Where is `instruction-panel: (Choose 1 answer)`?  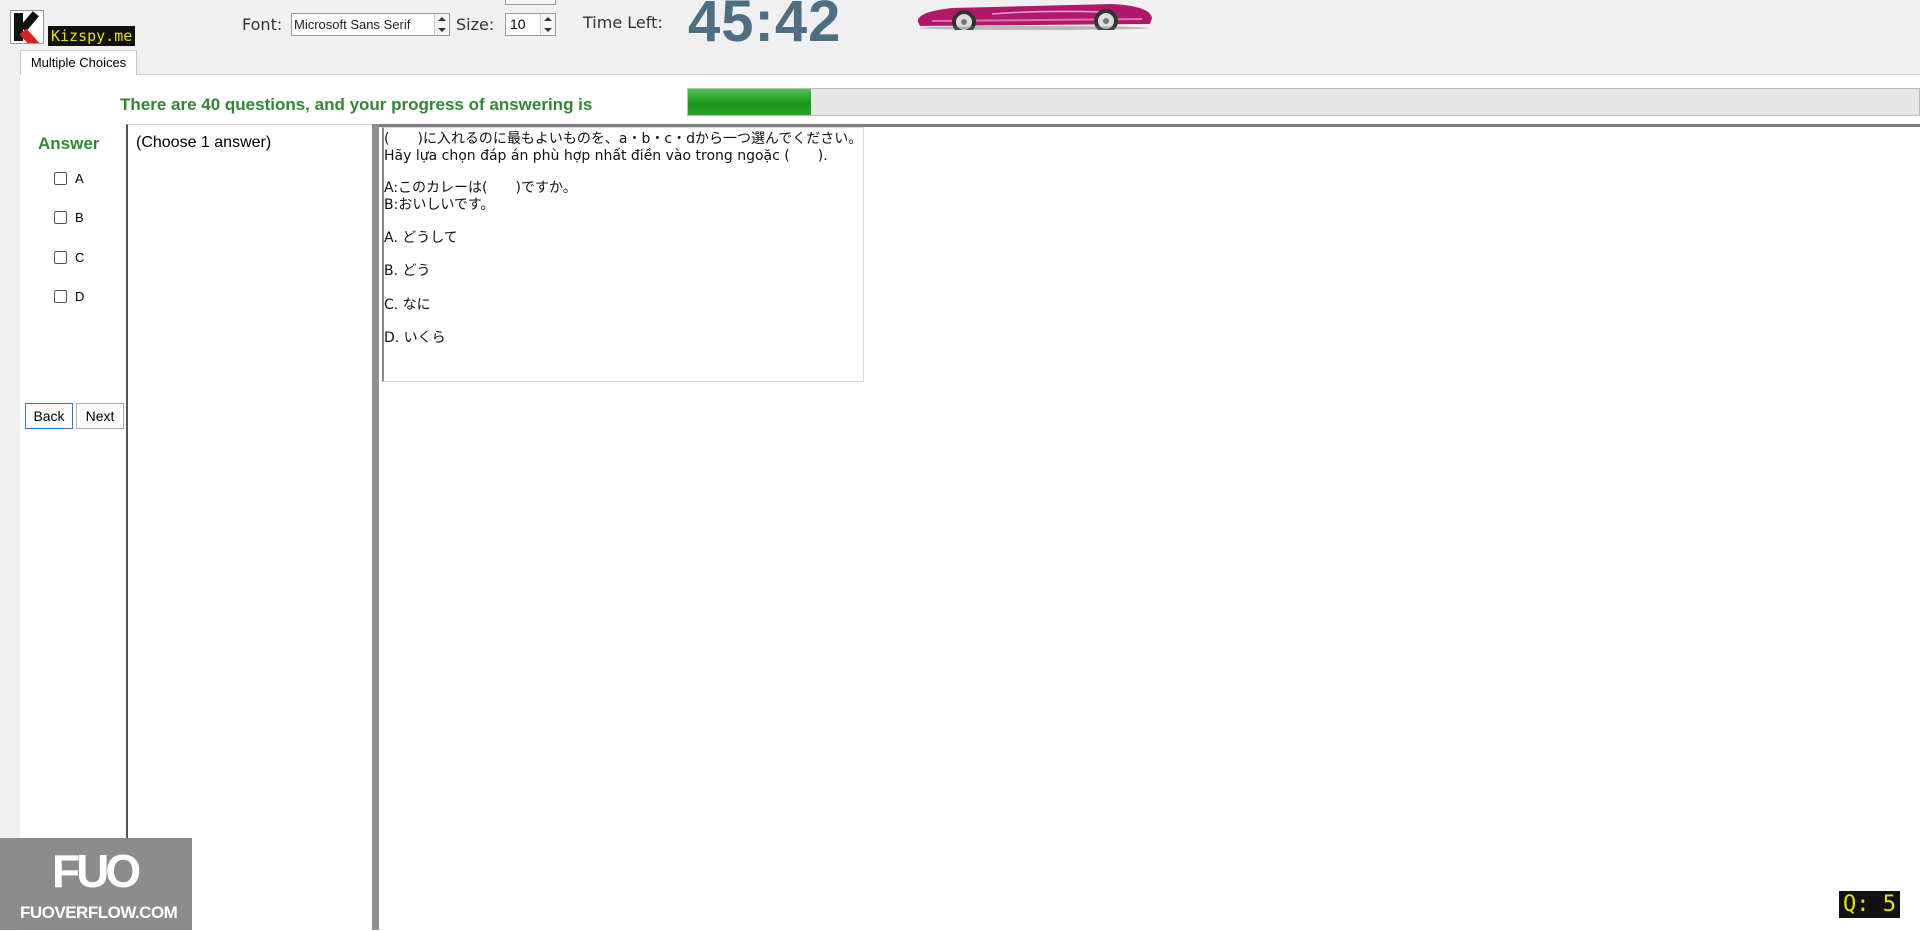
instruction-panel: (Choose 1 answer) is located at coordinates (249, 527).